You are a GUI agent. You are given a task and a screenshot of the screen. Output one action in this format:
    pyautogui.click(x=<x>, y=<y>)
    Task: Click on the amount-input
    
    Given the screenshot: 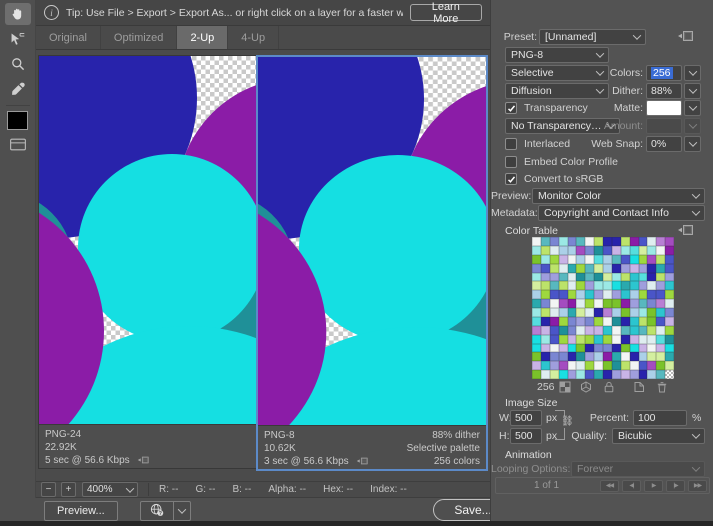 What is the action you would take?
    pyautogui.click(x=664, y=126)
    